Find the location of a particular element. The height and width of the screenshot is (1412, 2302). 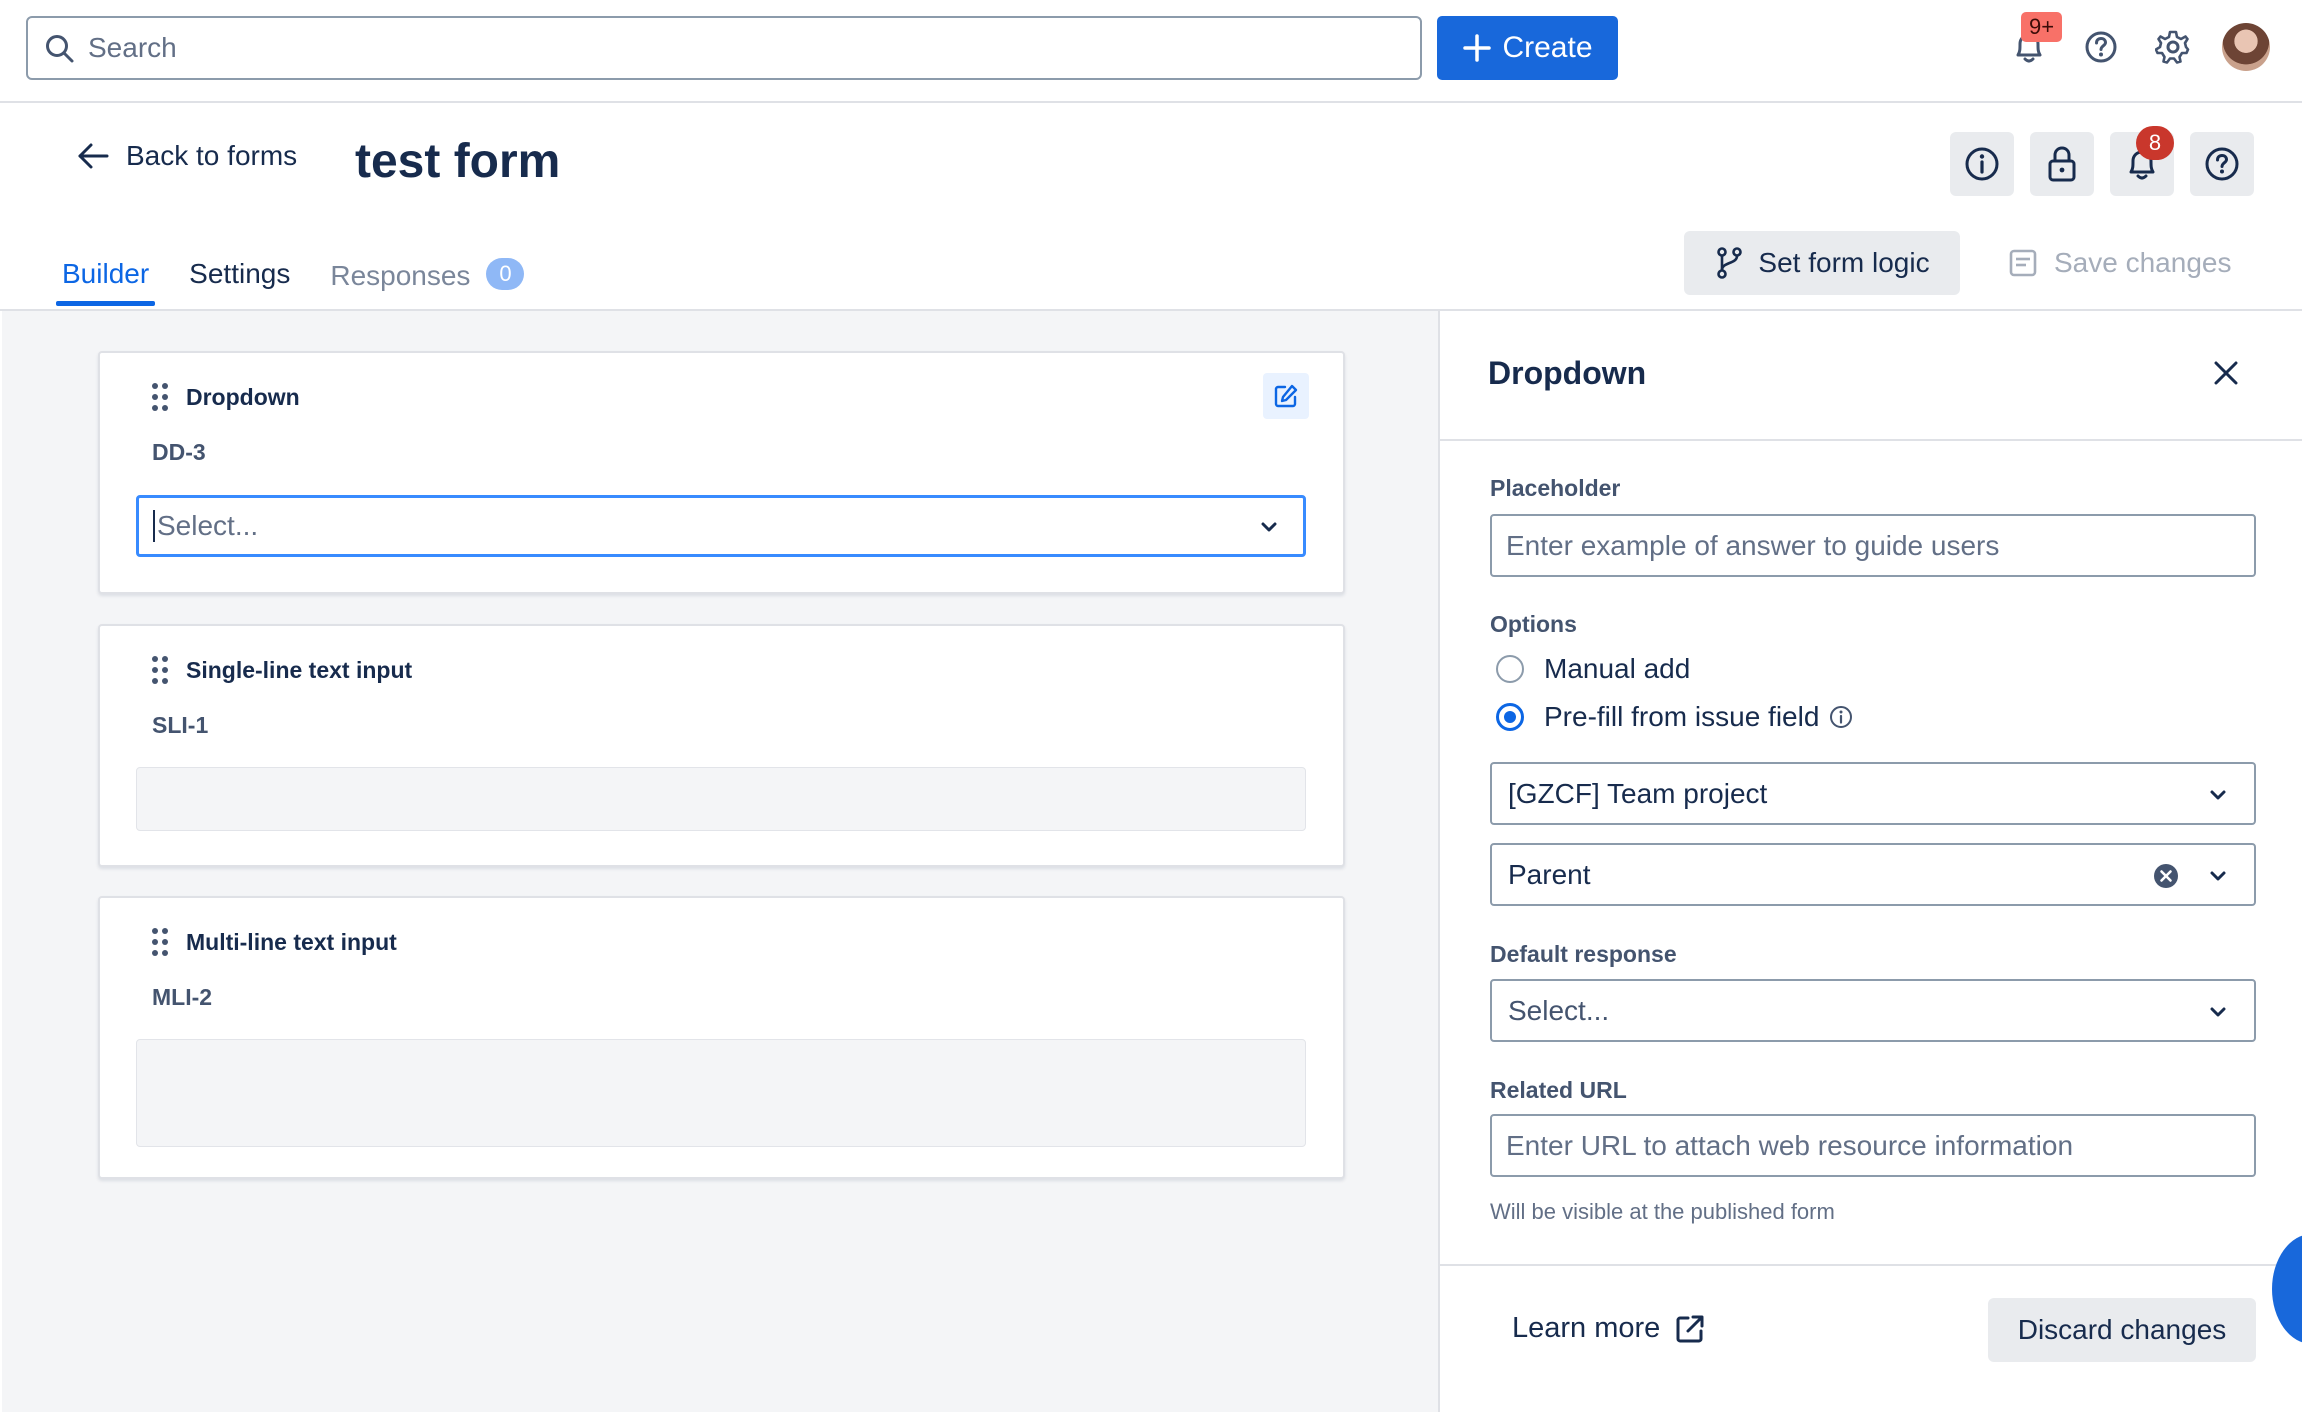

search-input is located at coordinates (754, 48).